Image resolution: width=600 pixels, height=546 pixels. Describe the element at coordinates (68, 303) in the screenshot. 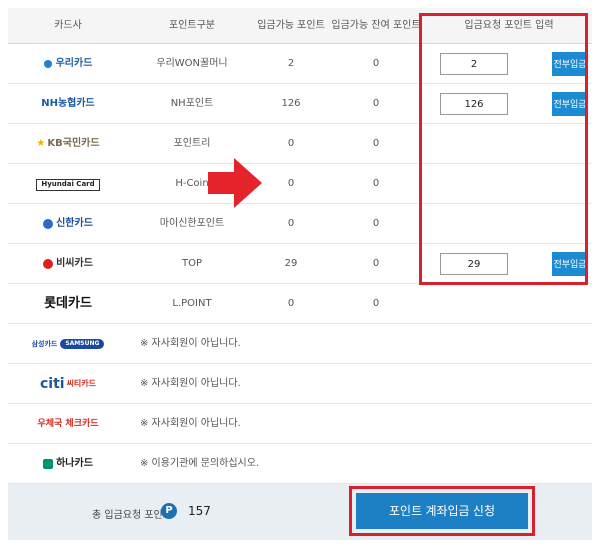

I see `lotte-card-logo: 롯데카드` at that location.